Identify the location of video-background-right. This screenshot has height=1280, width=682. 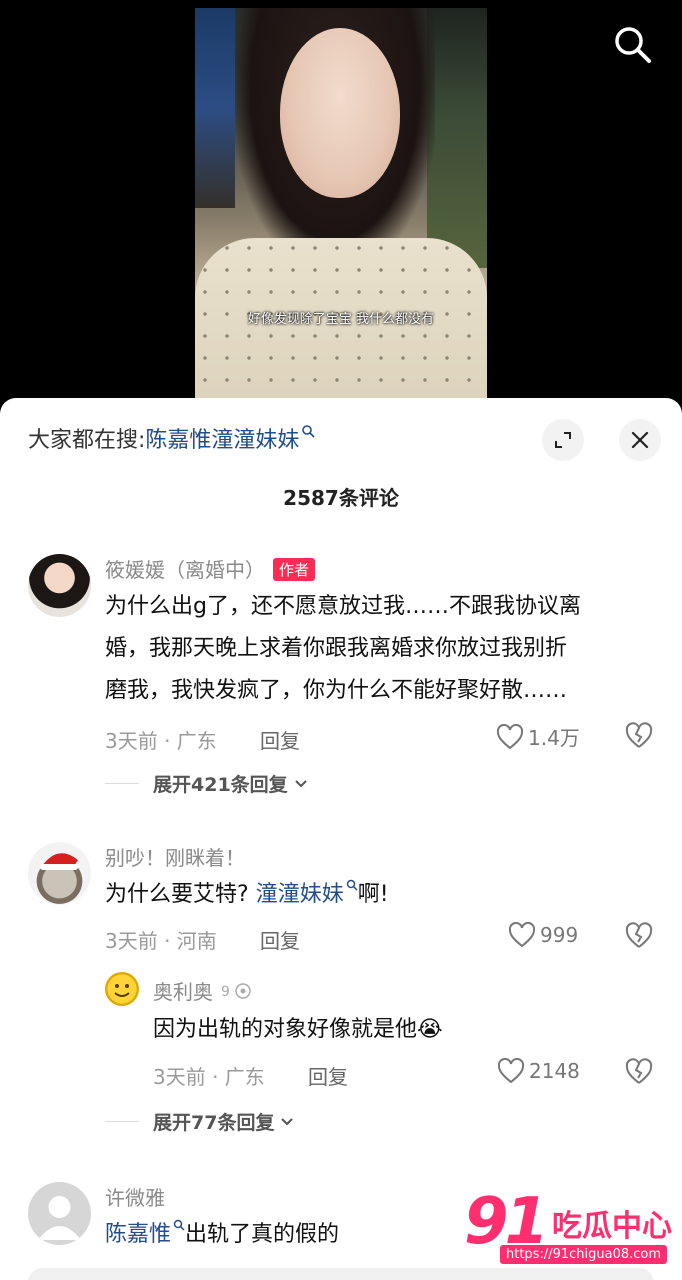
(457, 138).